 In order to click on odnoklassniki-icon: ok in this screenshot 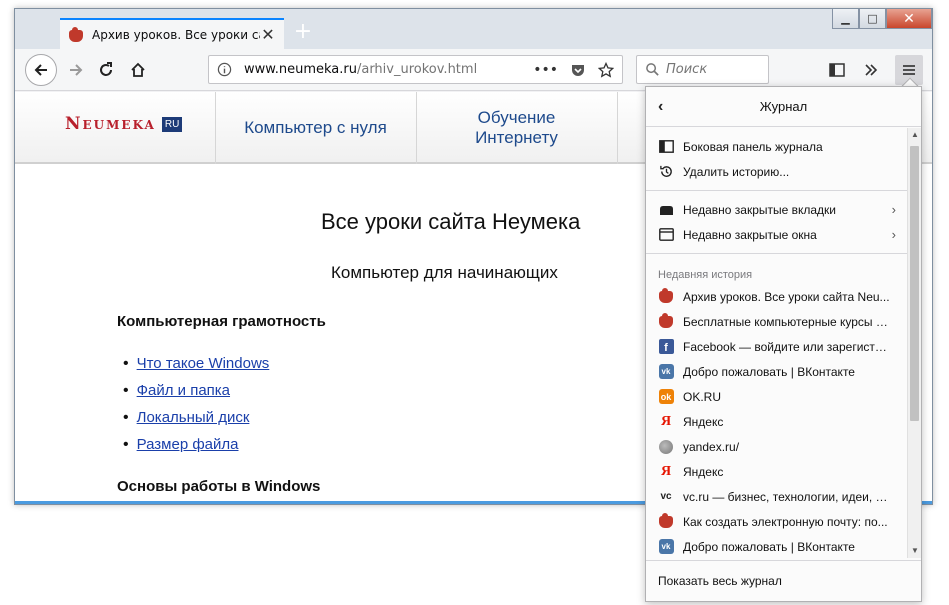, I will do `click(666, 397)`.